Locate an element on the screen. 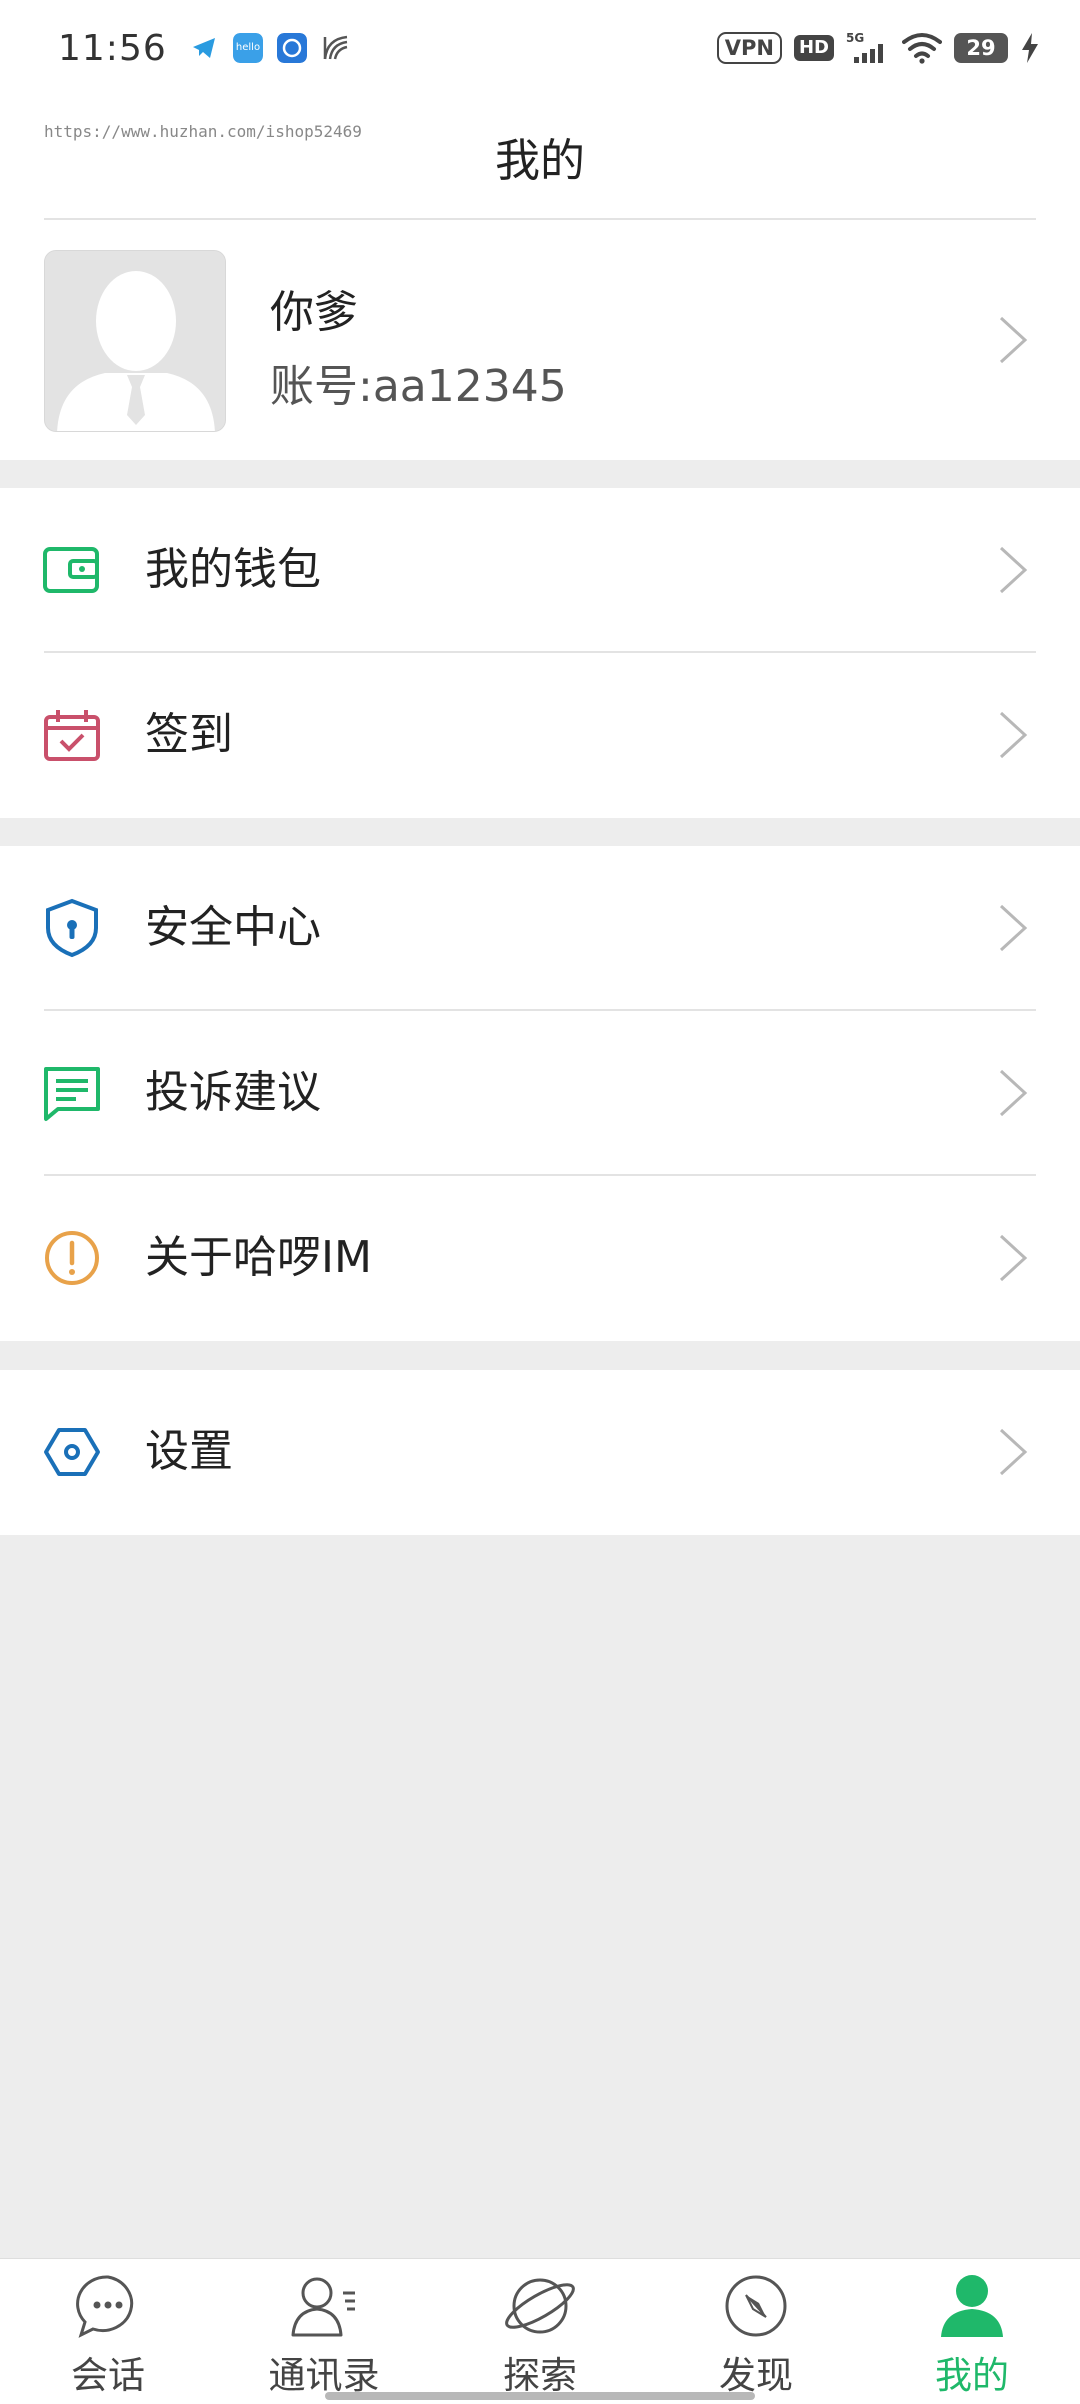 The image size is (1080, 2404). menu-item-security-center: 安全中心 is located at coordinates (540, 928).